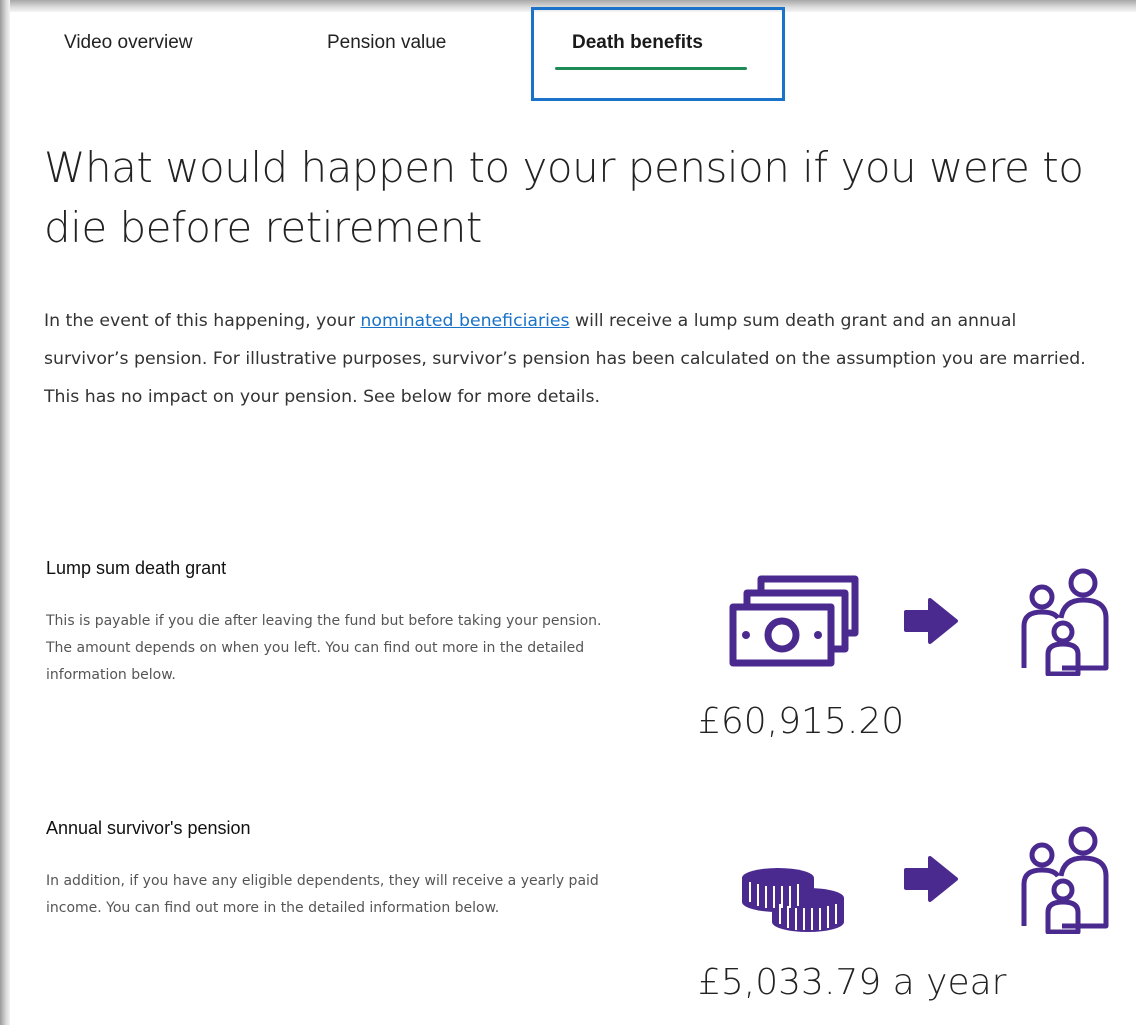 This screenshot has height=1025, width=1136. I want to click on survivor-pension-amount: £5,033.79 a year, so click(852, 982).